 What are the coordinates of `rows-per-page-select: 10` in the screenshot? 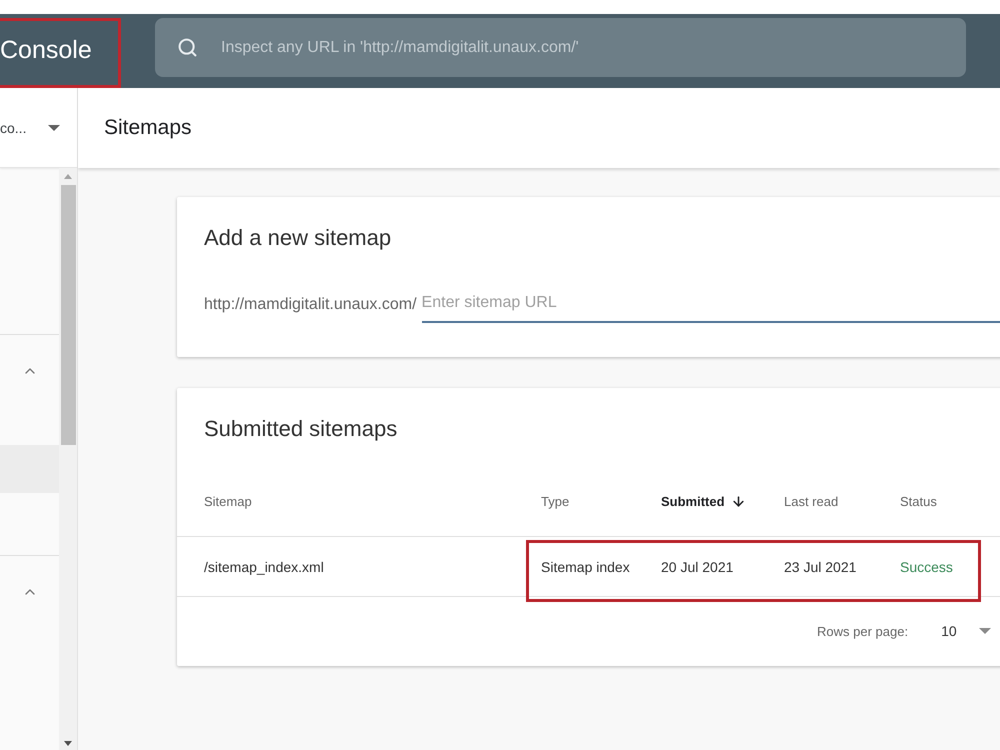 It's located at (966, 631).